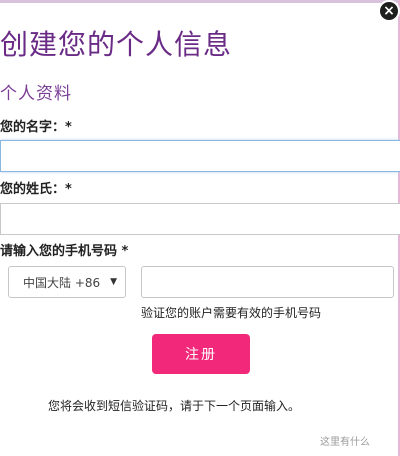 The height and width of the screenshot is (456, 400). I want to click on phone-hint: 验证您的账户需要有效的手机号码, so click(231, 313).